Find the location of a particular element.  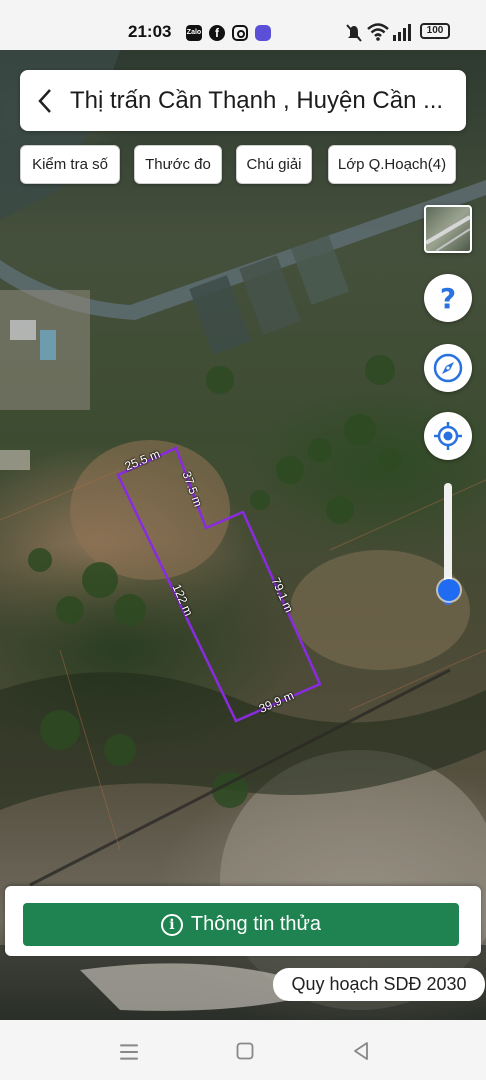

compass-button is located at coordinates (448, 368).